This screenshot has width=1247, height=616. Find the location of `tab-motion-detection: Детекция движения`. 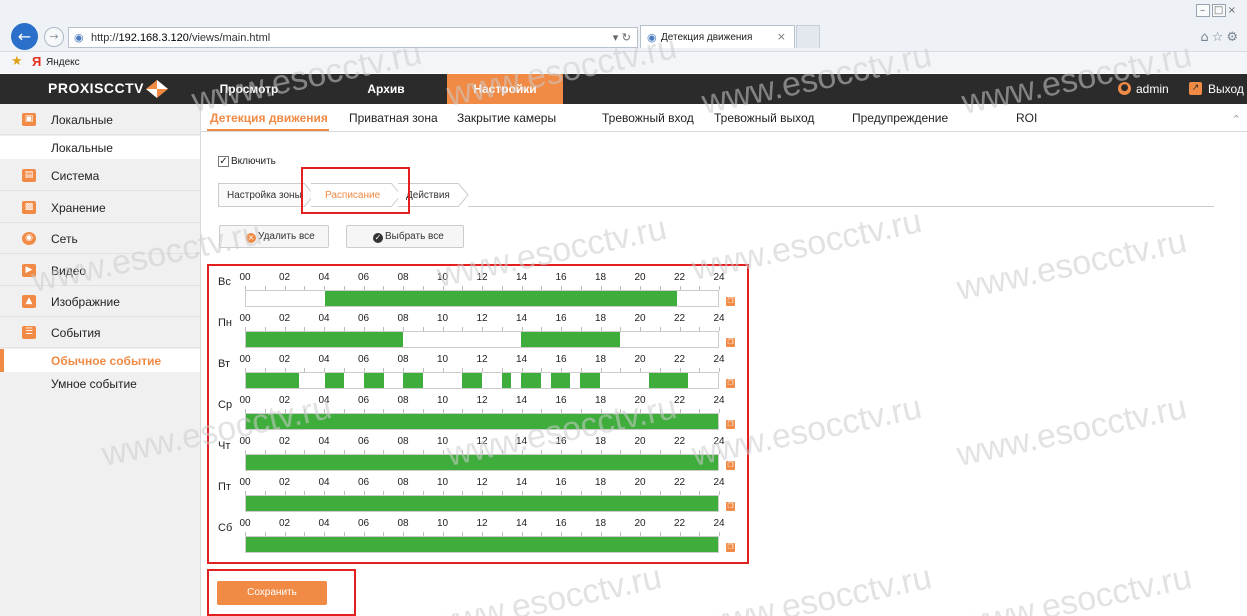

tab-motion-detection: Детекция движения is located at coordinates (269, 118).